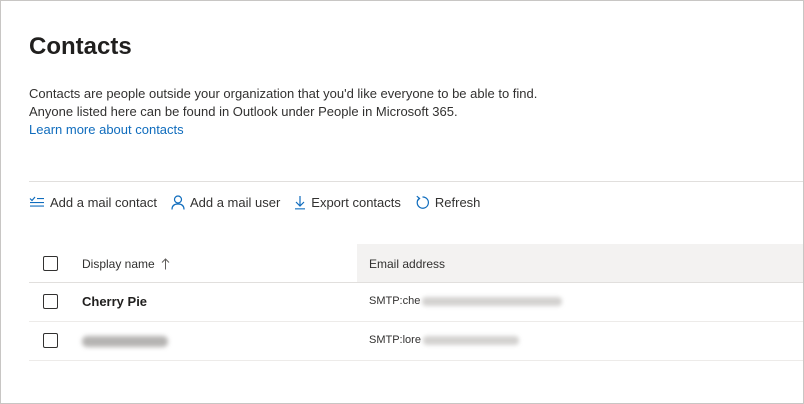  Describe the element at coordinates (80, 46) in the screenshot. I see `page-title: Contacts` at that location.